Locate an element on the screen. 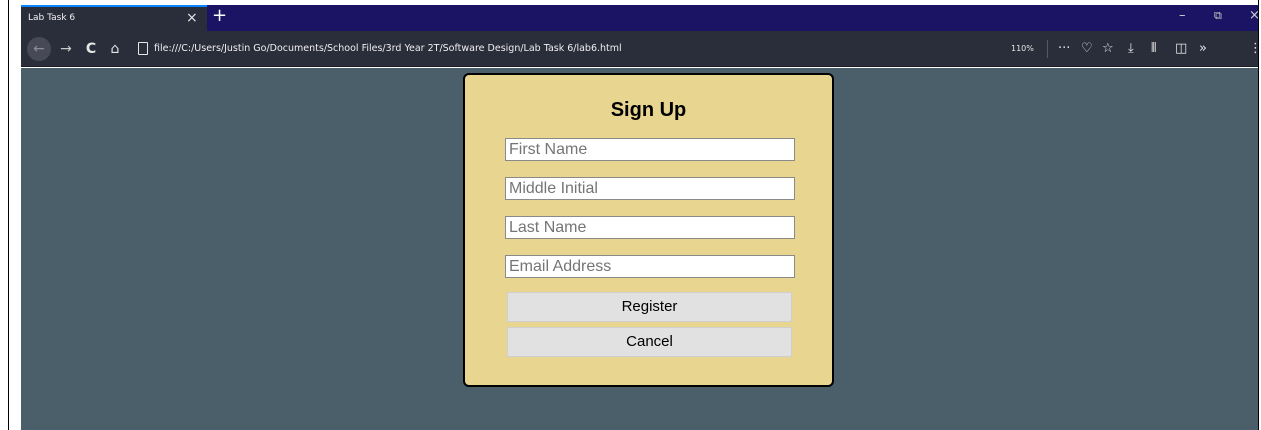  register-button: Register is located at coordinates (649, 307).